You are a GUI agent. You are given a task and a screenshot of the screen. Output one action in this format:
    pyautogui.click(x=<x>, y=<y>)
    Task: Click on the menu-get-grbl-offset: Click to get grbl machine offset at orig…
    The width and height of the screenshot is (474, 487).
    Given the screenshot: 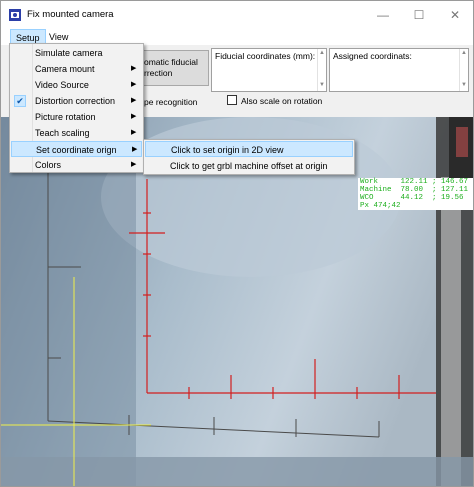 What is the action you would take?
    pyautogui.click(x=249, y=166)
    